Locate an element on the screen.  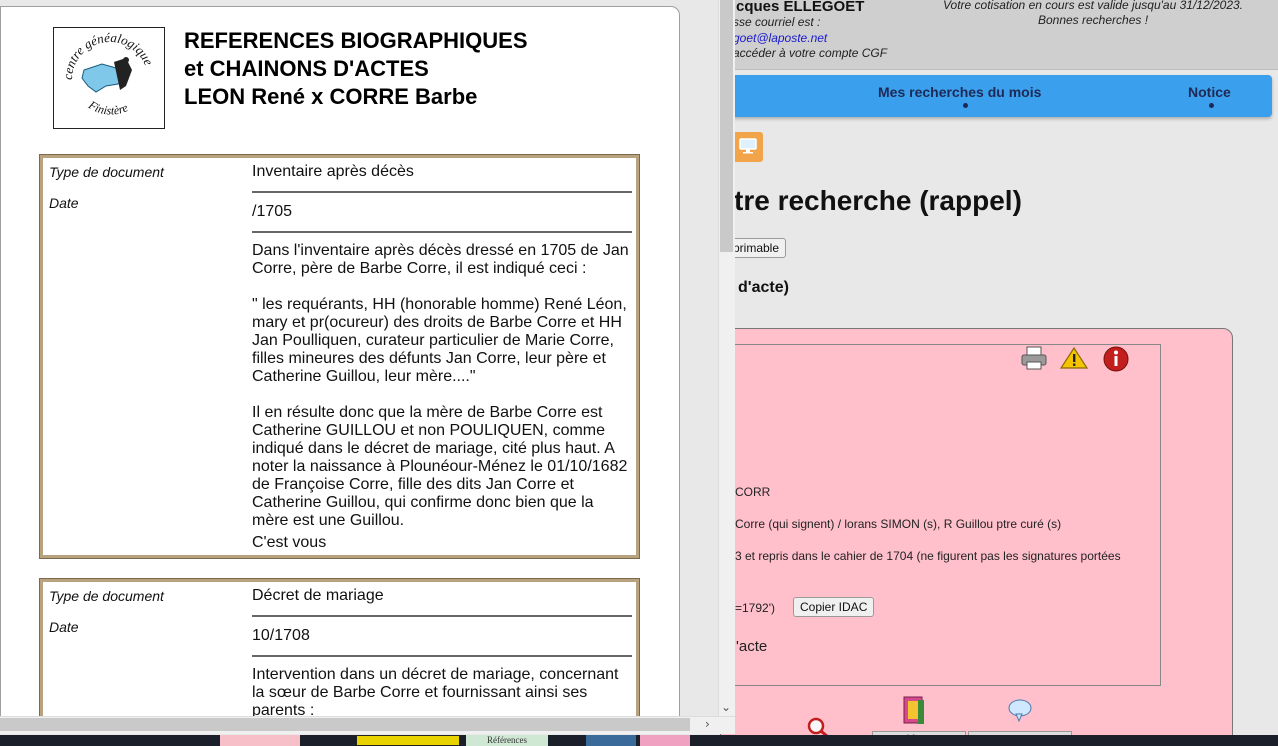
doc-type-value: Décret de mariage is located at coordinates (318, 595).